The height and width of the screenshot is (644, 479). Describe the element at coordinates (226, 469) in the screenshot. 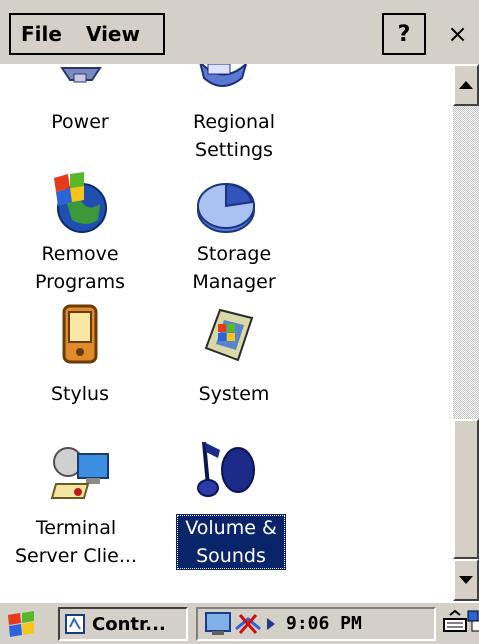

I see `volume-sounds-icon` at that location.